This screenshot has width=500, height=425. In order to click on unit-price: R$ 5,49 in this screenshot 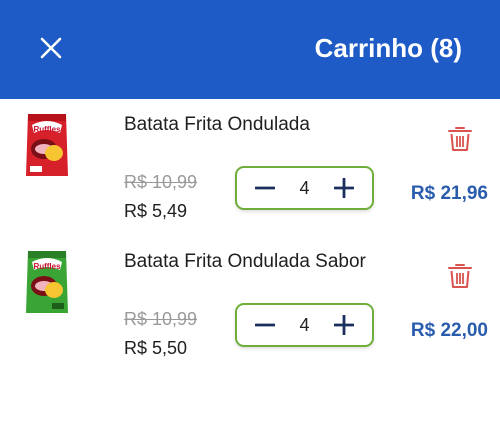, I will do `click(156, 211)`.